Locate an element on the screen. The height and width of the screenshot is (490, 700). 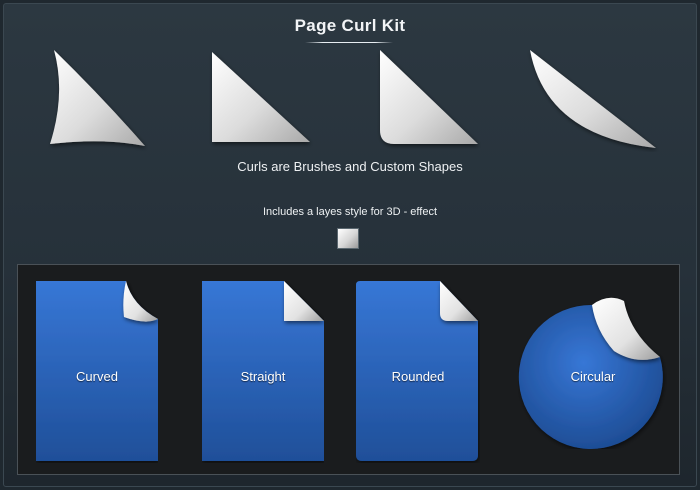
page-title: Page Curl Kit is located at coordinates (350, 25).